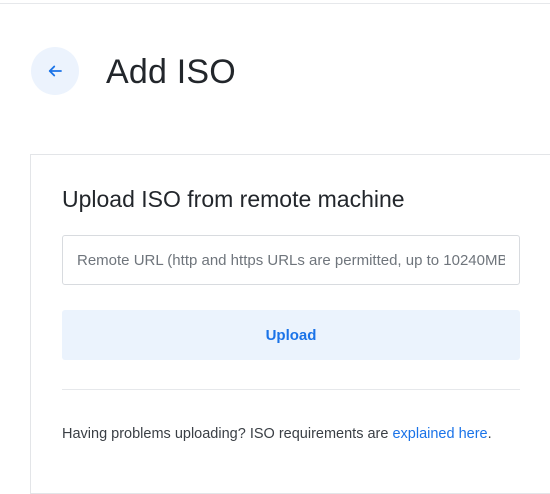 The width and height of the screenshot is (550, 494). Describe the element at coordinates (439, 434) in the screenshot. I see `explained-here-link: explained here` at that location.